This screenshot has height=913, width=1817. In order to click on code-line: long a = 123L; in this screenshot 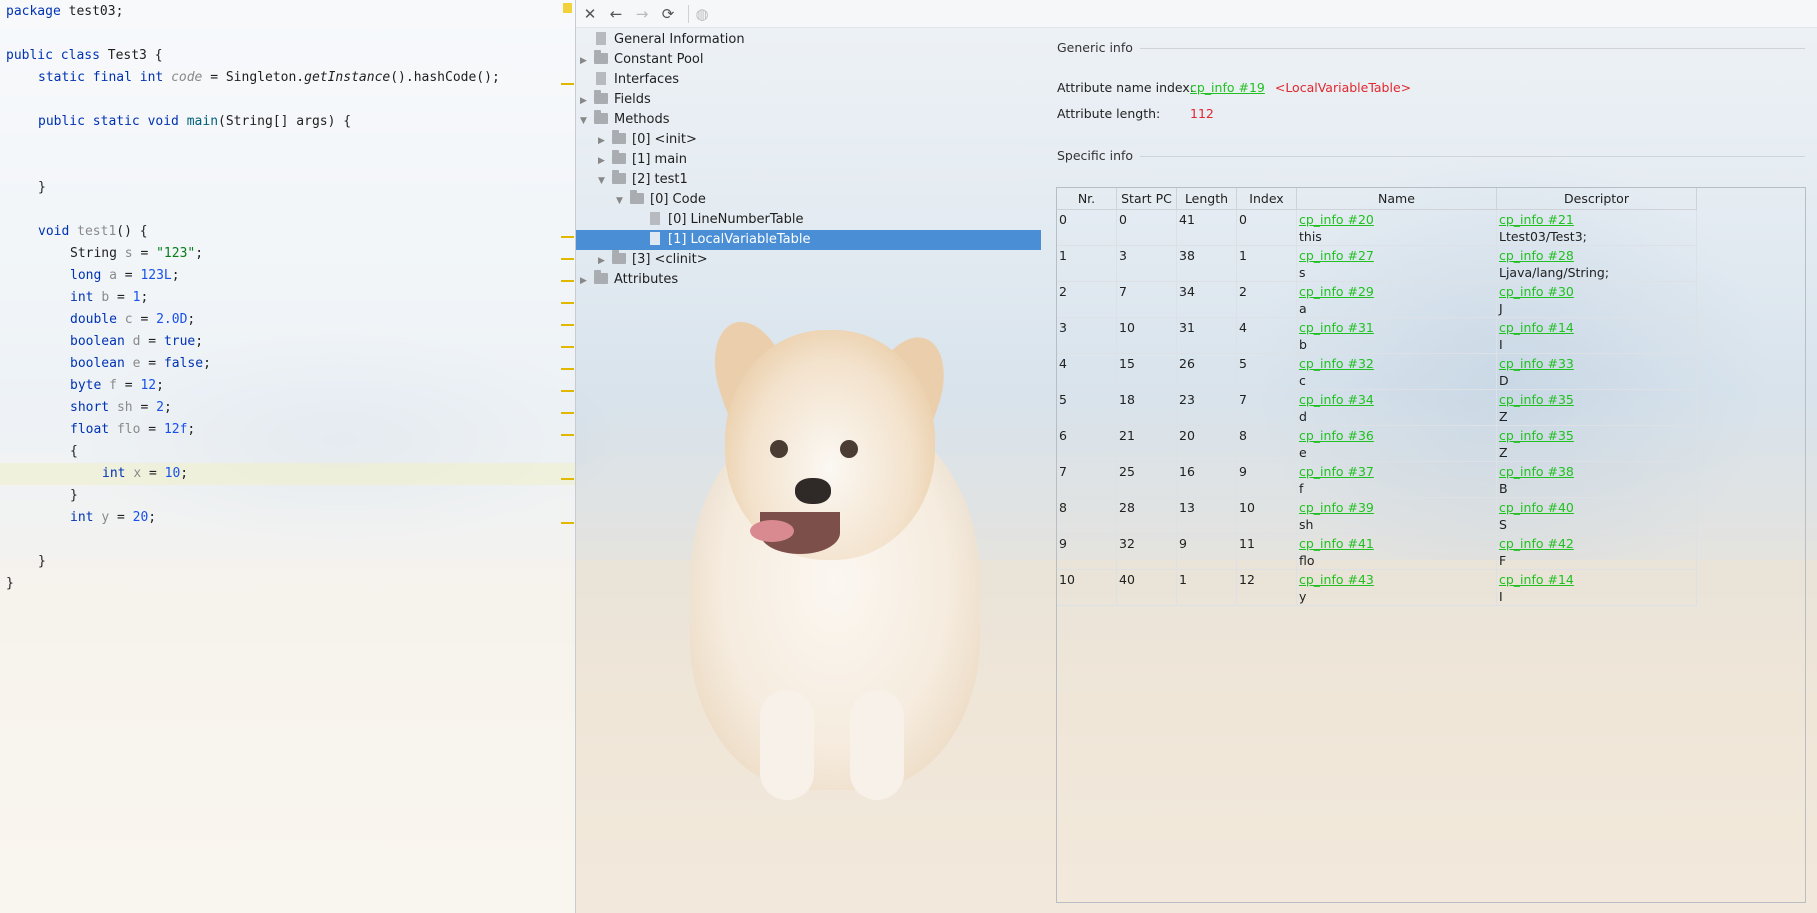, I will do `click(125, 276)`.